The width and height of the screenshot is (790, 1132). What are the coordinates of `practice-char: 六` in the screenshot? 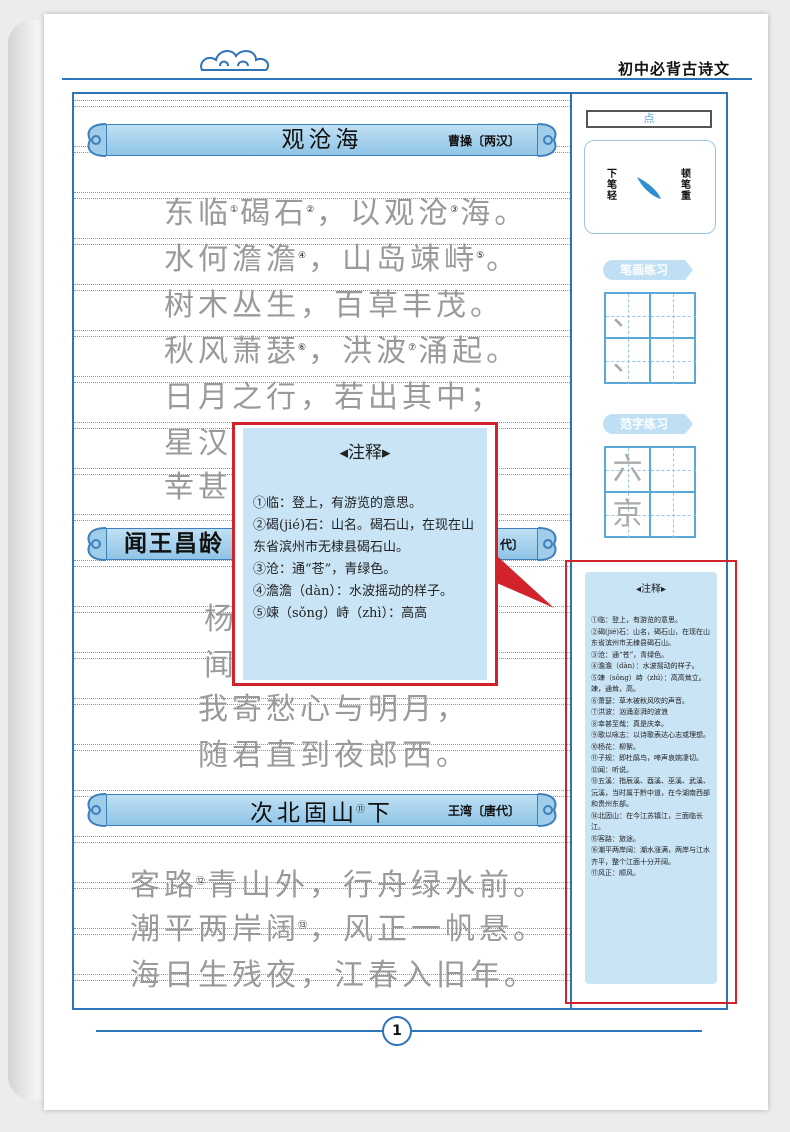 It's located at (627, 469).